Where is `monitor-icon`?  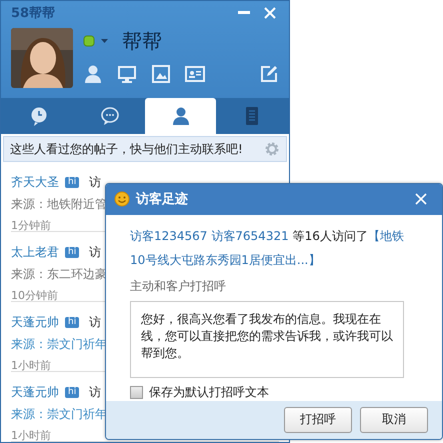
monitor-icon is located at coordinates (127, 74).